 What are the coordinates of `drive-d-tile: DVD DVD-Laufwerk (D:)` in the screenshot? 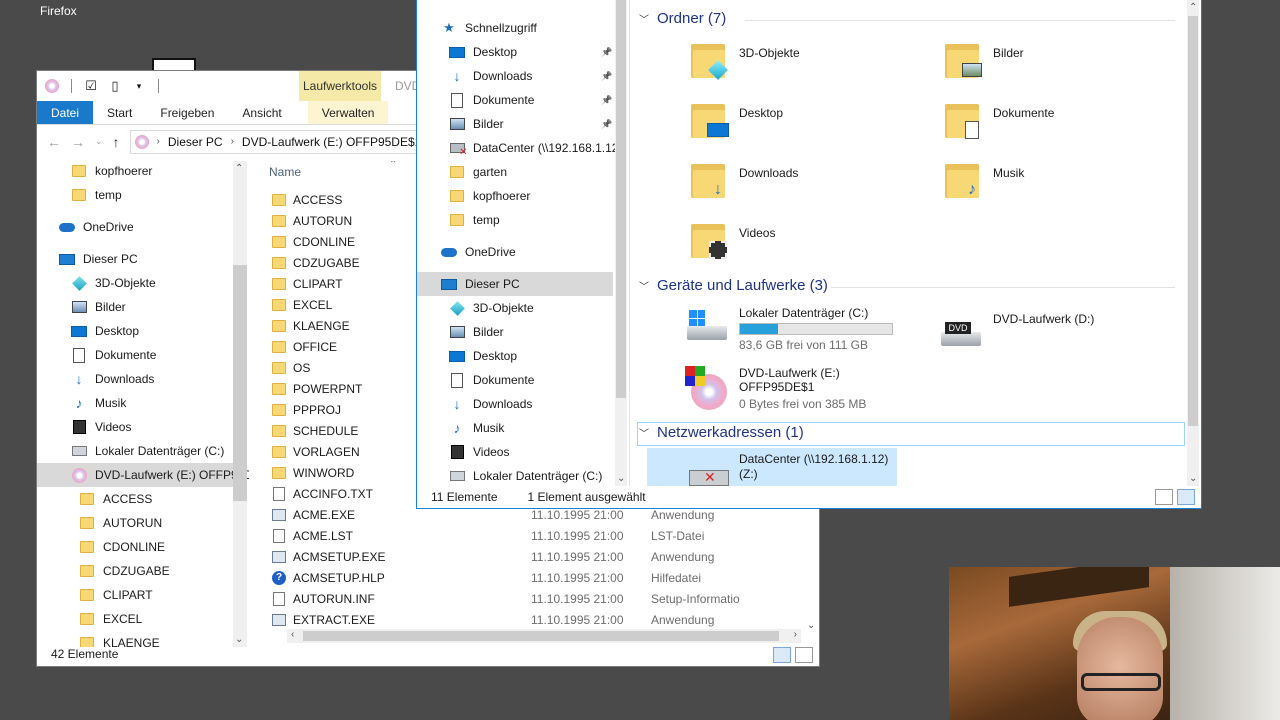 It's located at (1016, 330).